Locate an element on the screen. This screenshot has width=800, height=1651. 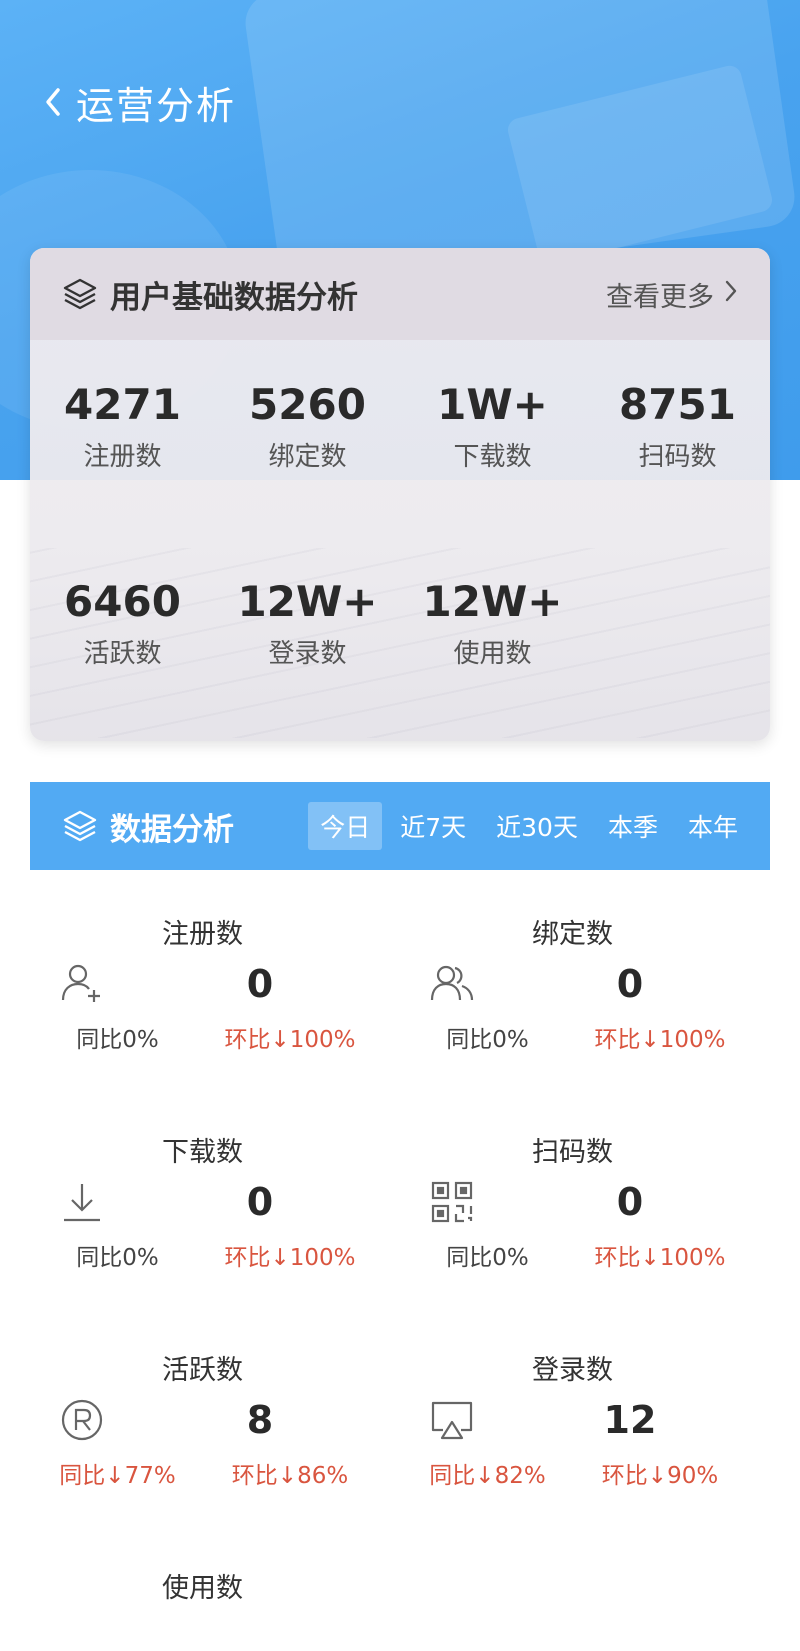
stat-value: 4271 is located at coordinates (122, 404).